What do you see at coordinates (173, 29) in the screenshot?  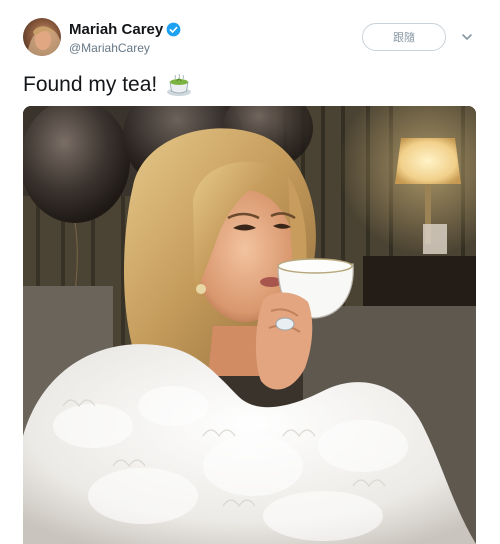 I see `verified-badge-icon` at bounding box center [173, 29].